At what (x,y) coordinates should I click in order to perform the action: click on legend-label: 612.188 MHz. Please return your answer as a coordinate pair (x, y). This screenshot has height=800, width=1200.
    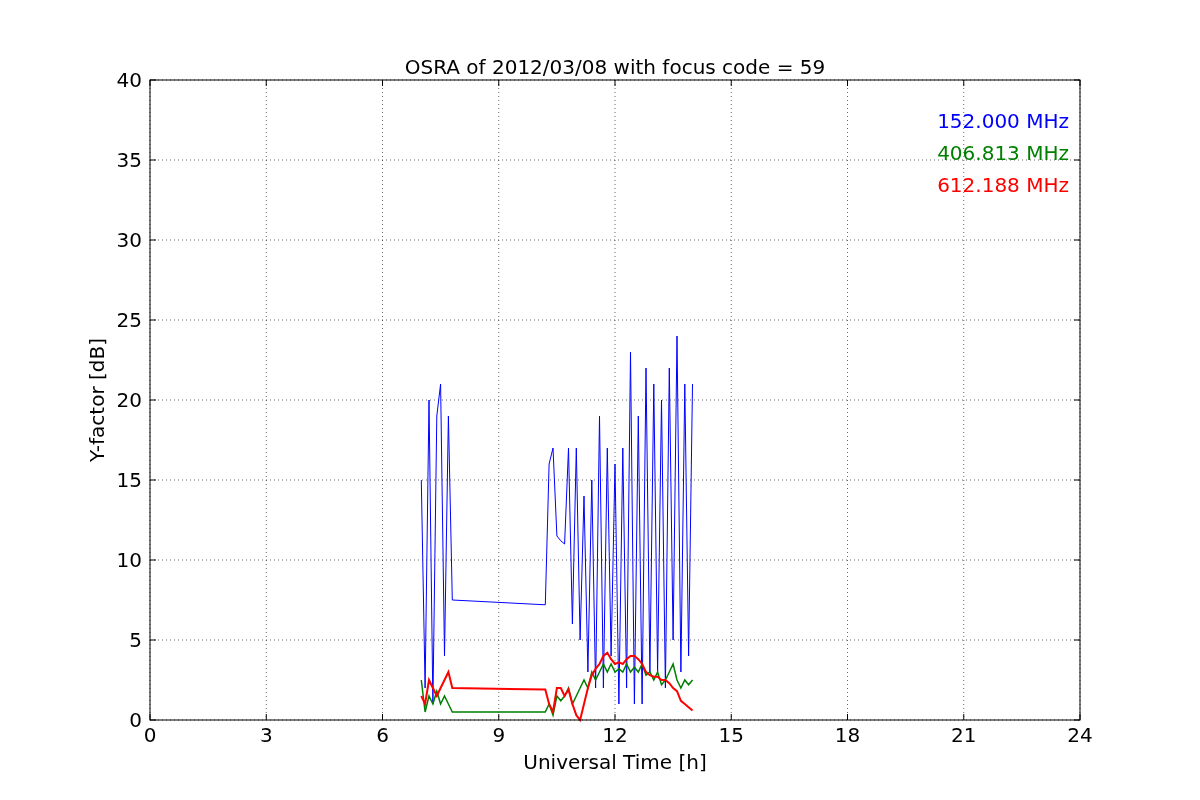
    Looking at the image, I should click on (1003, 185).